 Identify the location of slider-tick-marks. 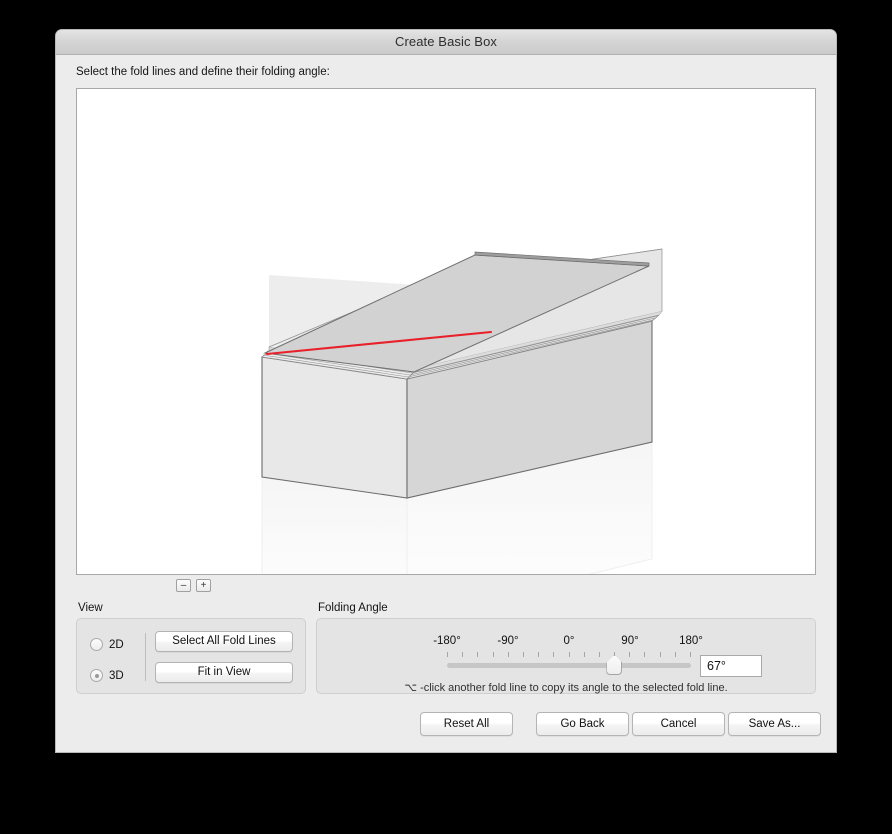
(569, 655).